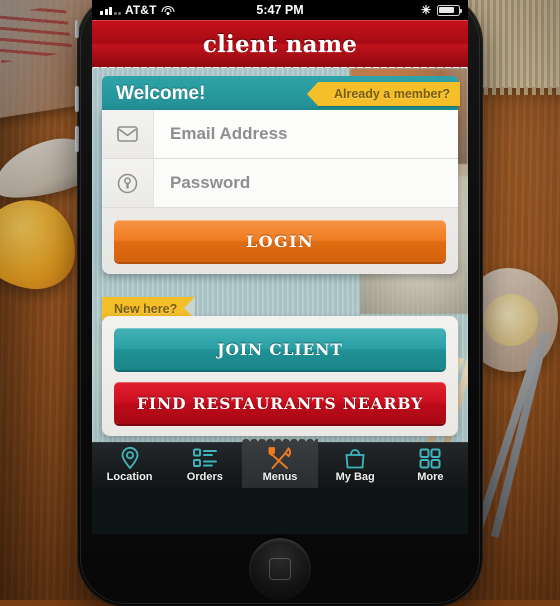 The height and width of the screenshot is (606, 560). I want to click on already-member-ribbon: Already a member?, so click(383, 94).